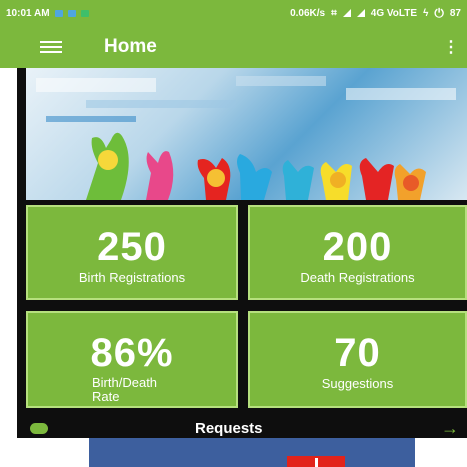 The width and height of the screenshot is (467, 467). What do you see at coordinates (252, 452) in the screenshot?
I see `request-preview-image` at bounding box center [252, 452].